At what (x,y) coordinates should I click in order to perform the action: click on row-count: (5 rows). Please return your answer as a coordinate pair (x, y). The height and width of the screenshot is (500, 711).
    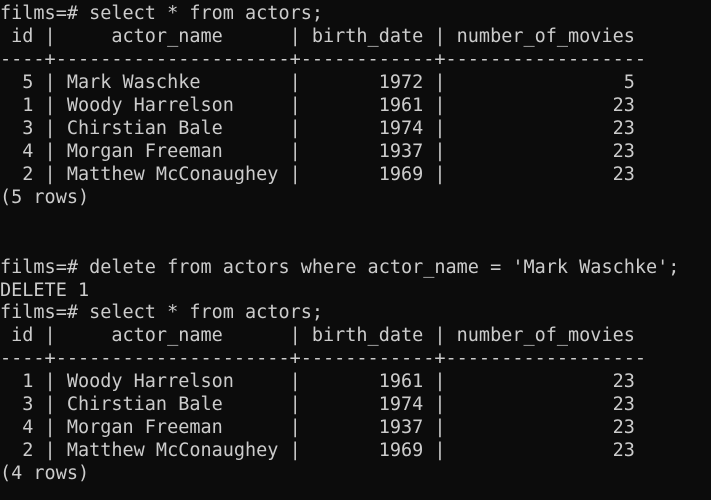
    Looking at the image, I should click on (45, 197).